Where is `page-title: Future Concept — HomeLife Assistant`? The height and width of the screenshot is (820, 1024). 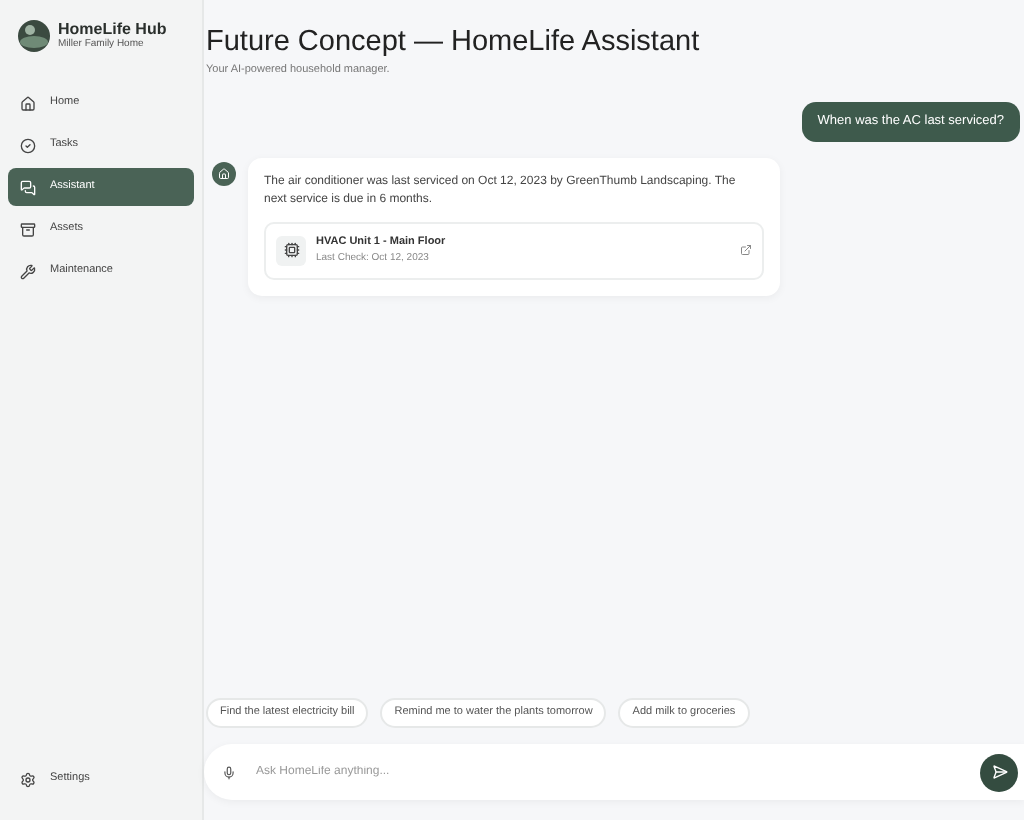 page-title: Future Concept — HomeLife Assistant is located at coordinates (454, 42).